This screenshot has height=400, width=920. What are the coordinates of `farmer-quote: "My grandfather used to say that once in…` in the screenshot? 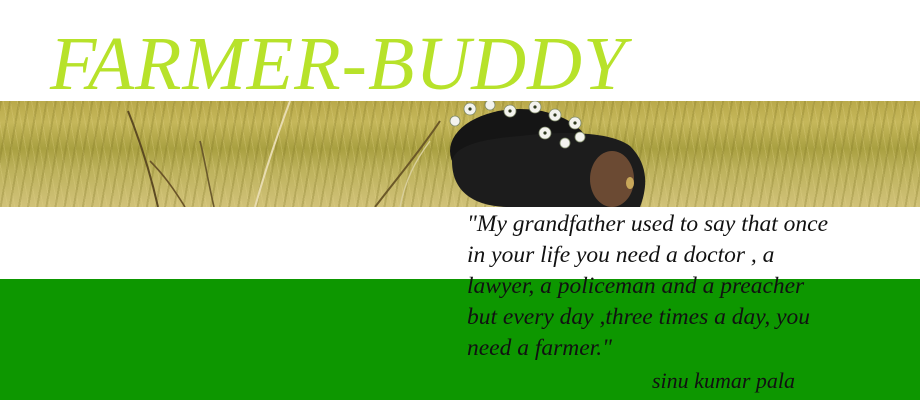 It's located at (648, 286).